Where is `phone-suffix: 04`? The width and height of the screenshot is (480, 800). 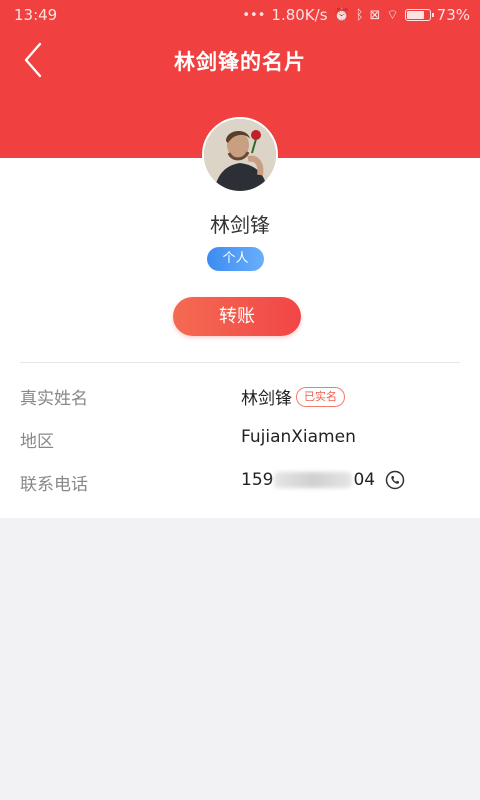 phone-suffix: 04 is located at coordinates (364, 480).